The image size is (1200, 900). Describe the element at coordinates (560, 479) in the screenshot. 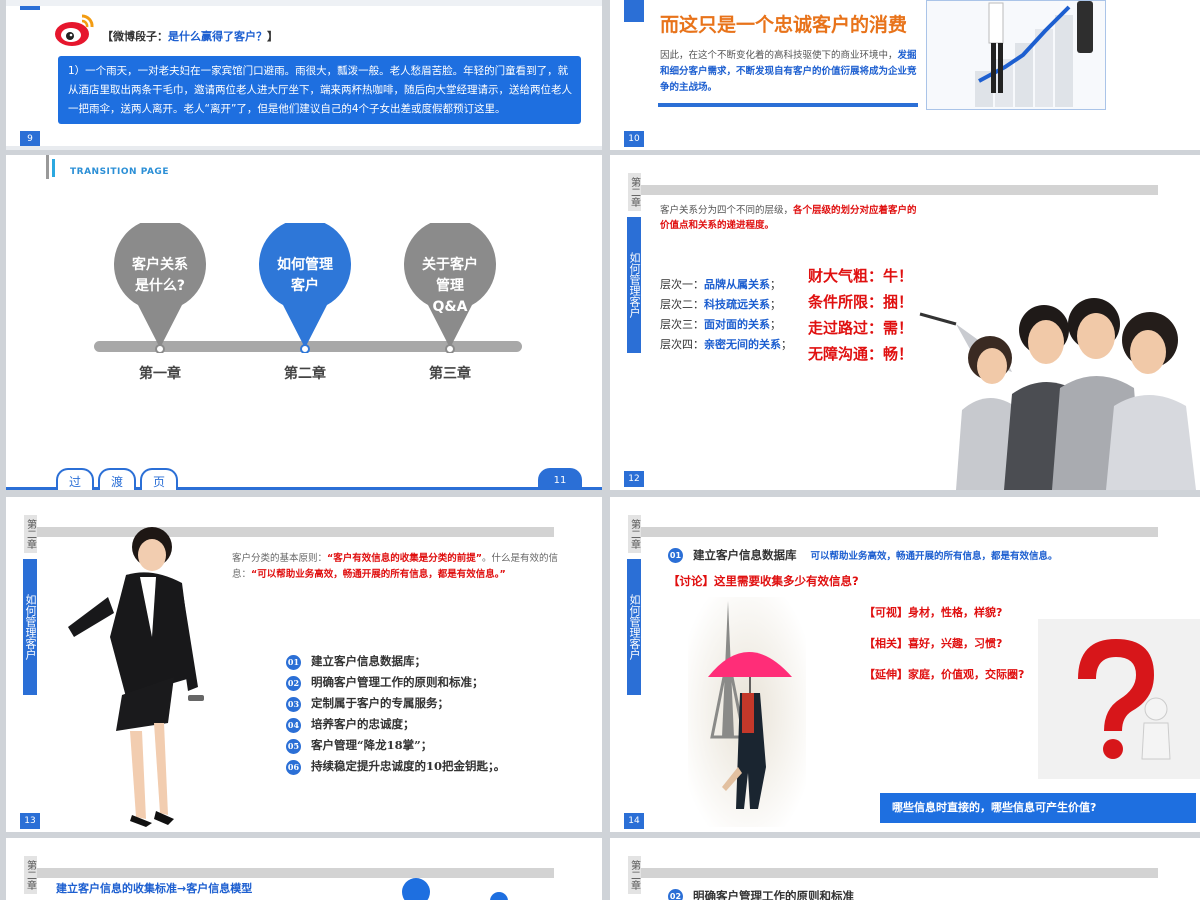

I see `slide-number: 11` at that location.